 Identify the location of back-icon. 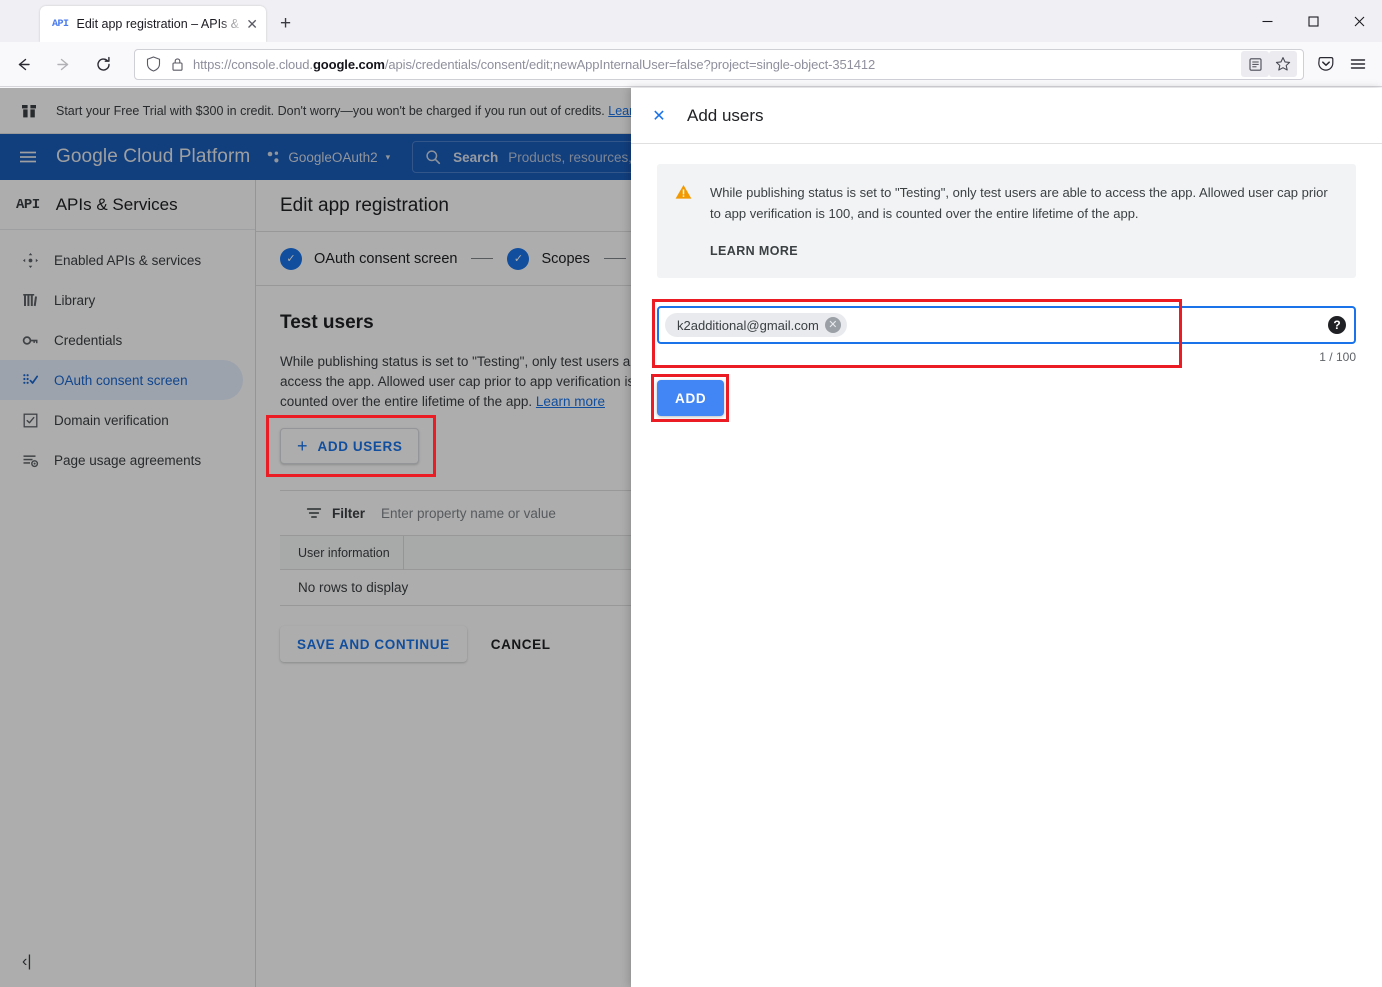
(23, 64).